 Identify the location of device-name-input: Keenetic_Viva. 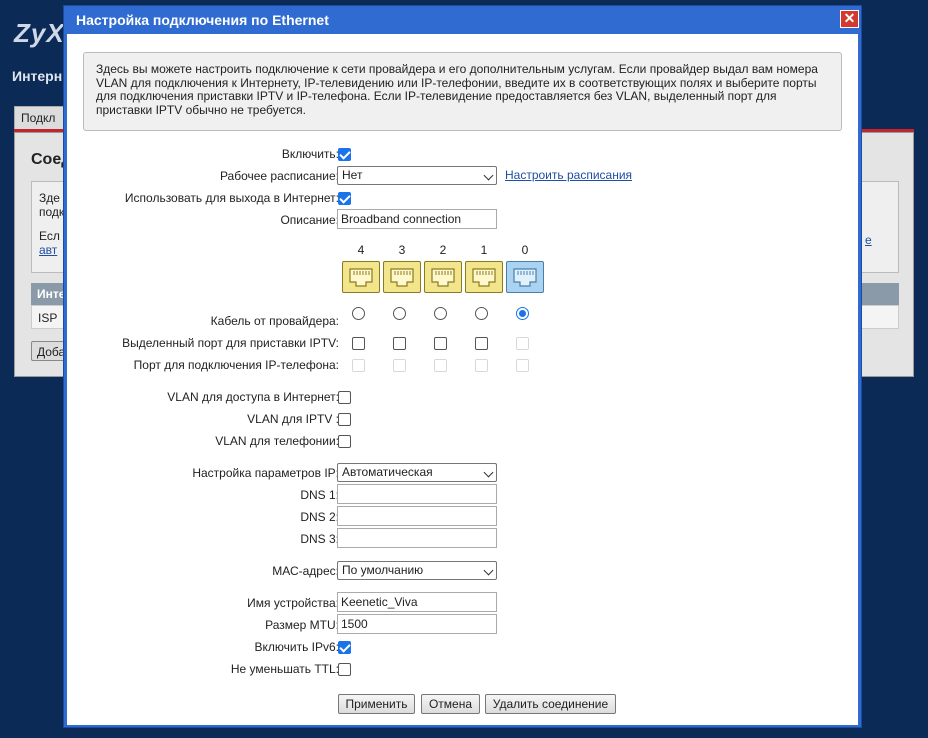
(417, 602).